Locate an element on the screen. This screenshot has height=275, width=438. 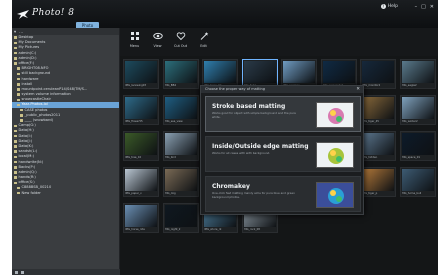
dialog-close-icon: ✕ is located at coordinates (358, 89).